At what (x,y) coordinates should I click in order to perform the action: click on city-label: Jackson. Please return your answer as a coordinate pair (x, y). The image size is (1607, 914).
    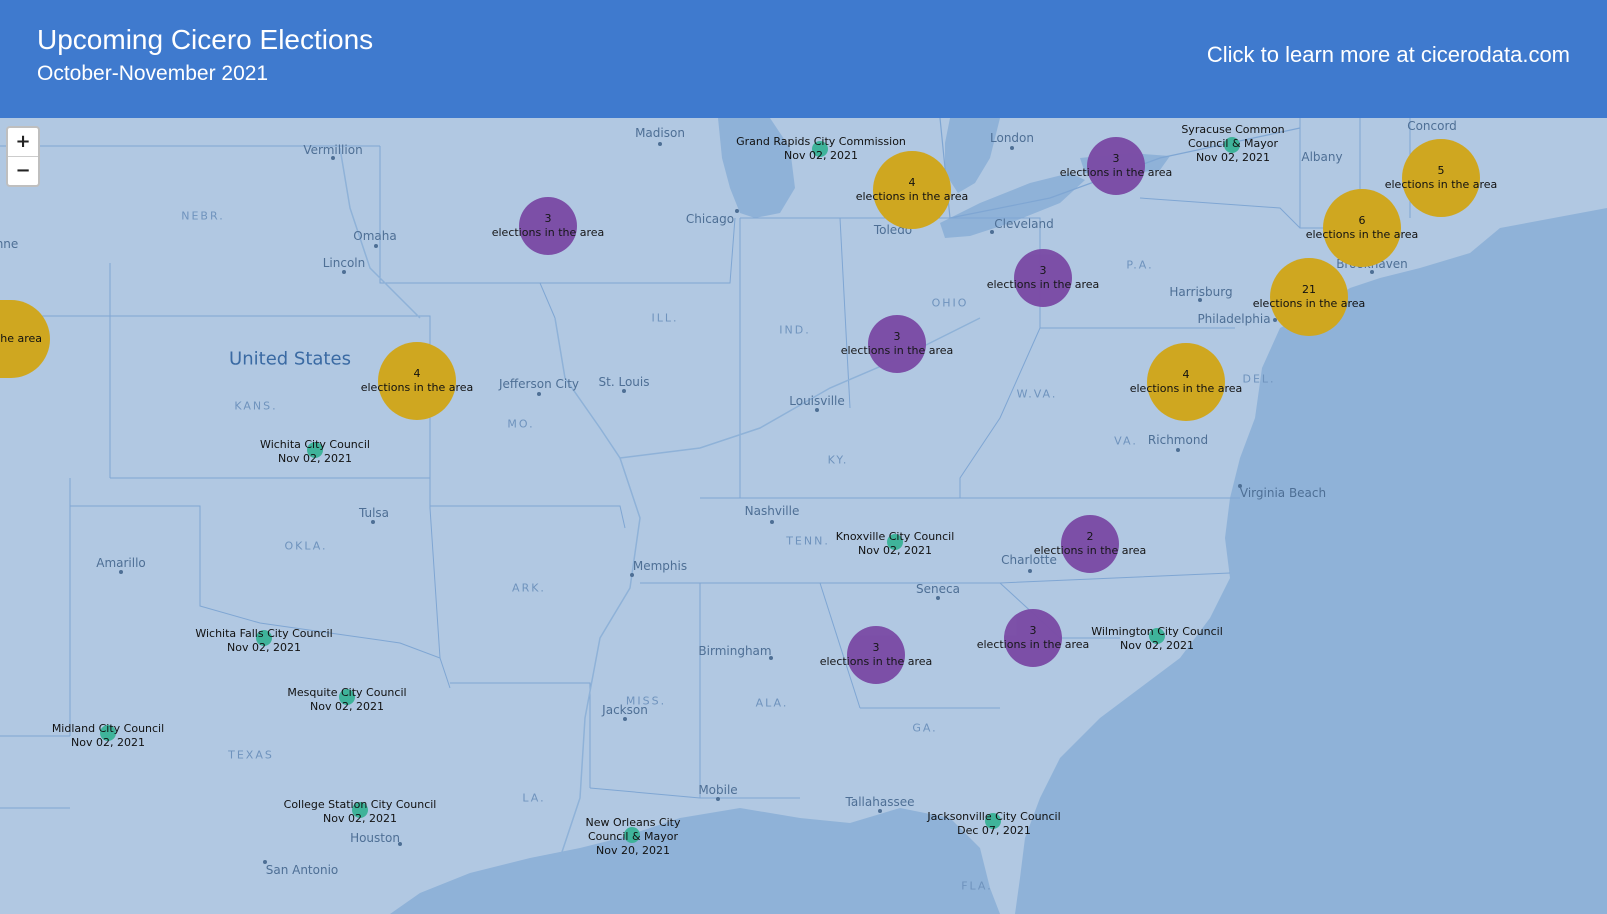
    Looking at the image, I should click on (625, 710).